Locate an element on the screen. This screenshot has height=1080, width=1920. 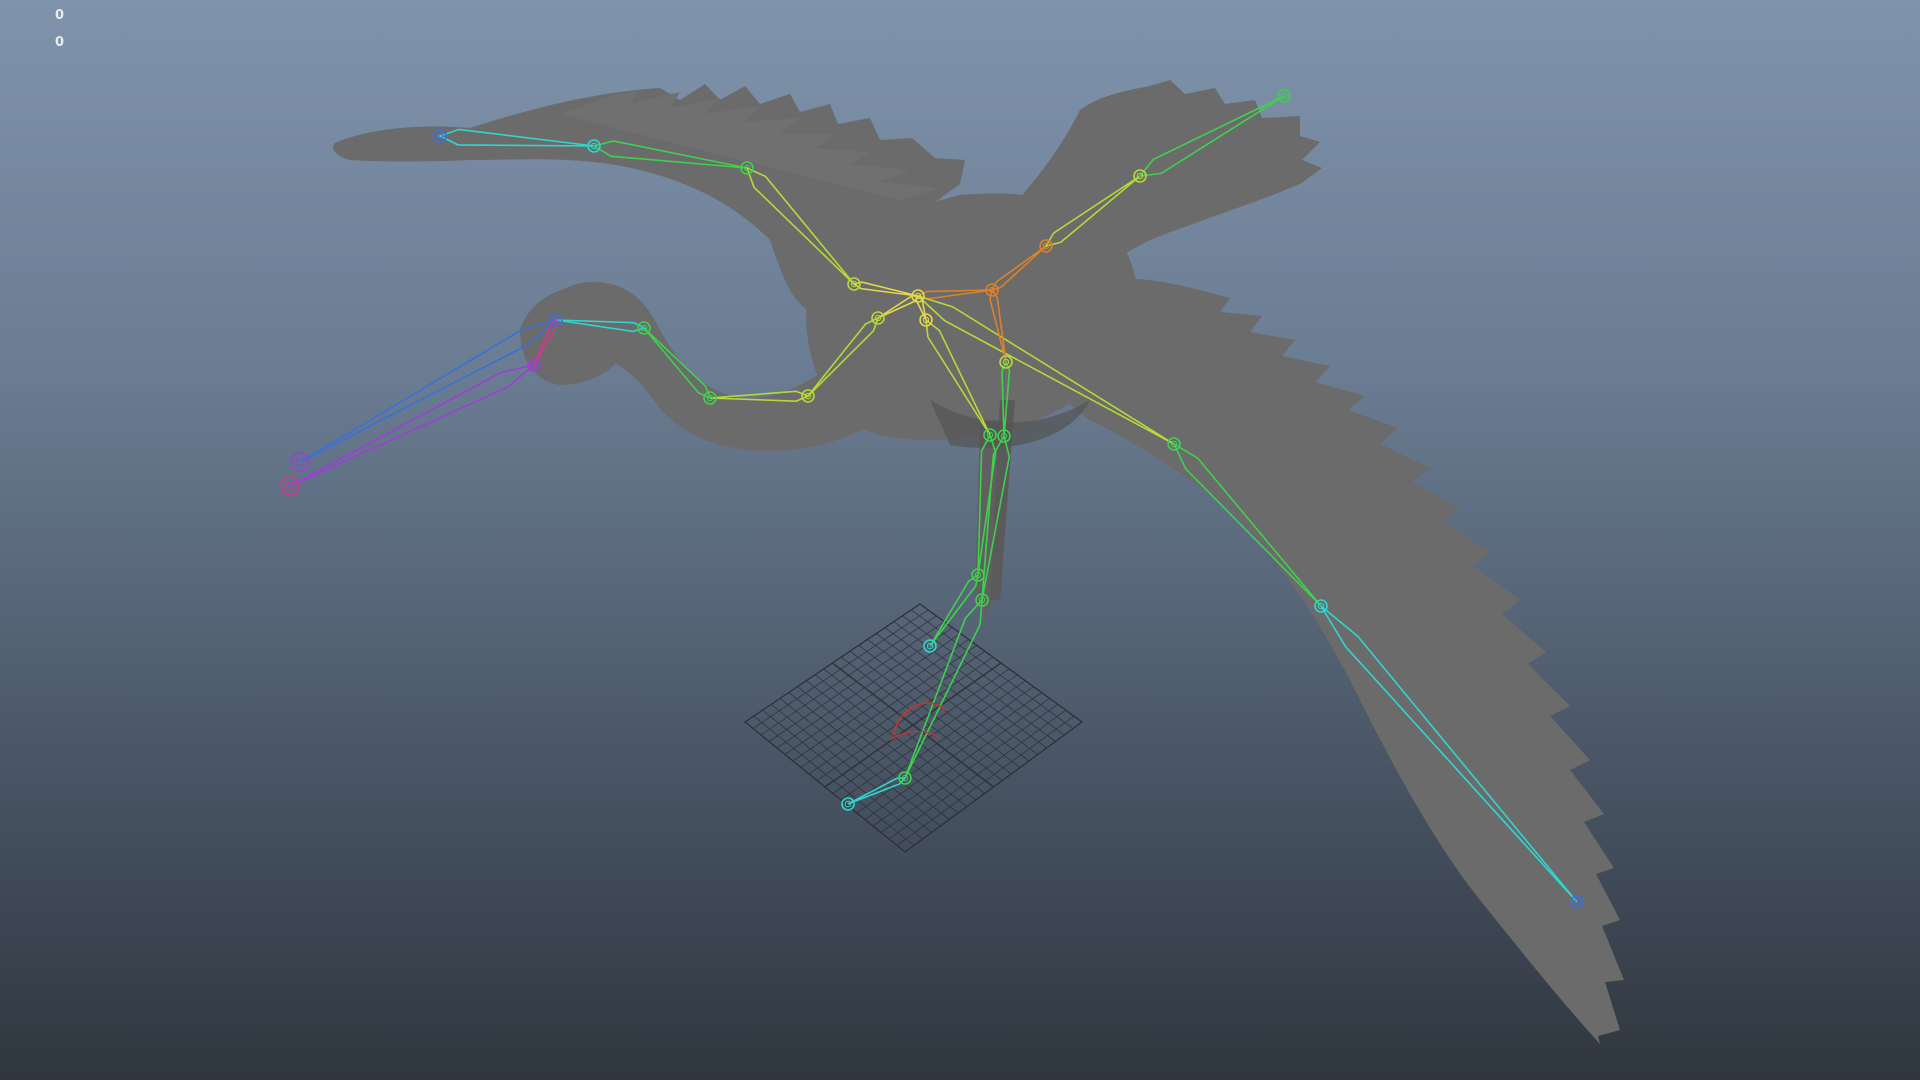
hud-counter-bottom: 0 is located at coordinates (60, 42).